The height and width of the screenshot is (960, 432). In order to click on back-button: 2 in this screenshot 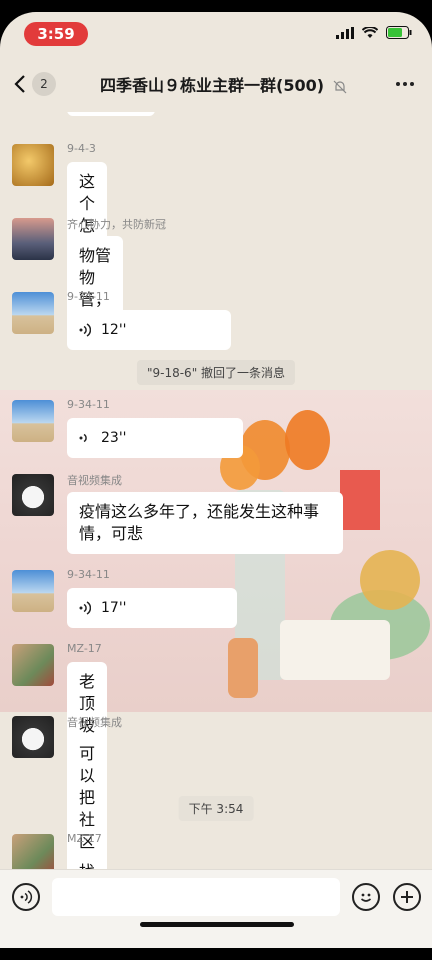, I will do `click(35, 84)`.